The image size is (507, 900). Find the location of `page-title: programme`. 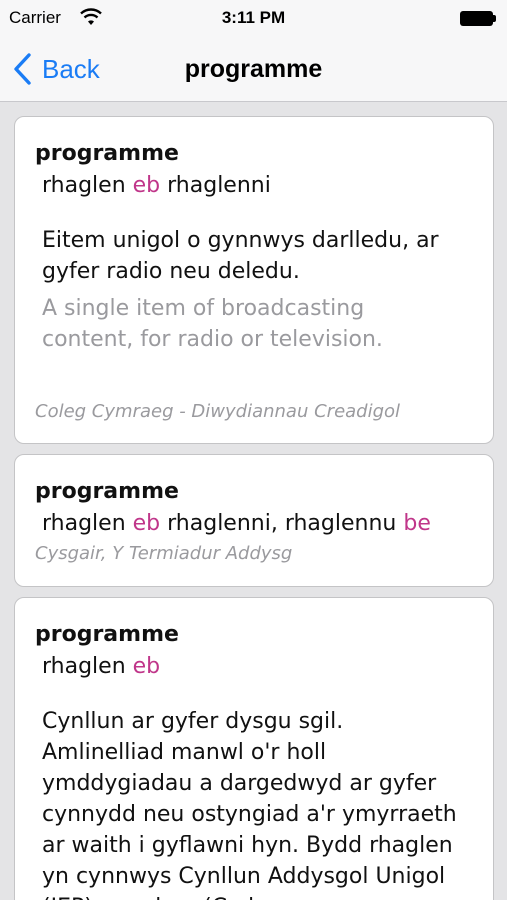

page-title: programme is located at coordinates (253, 69).